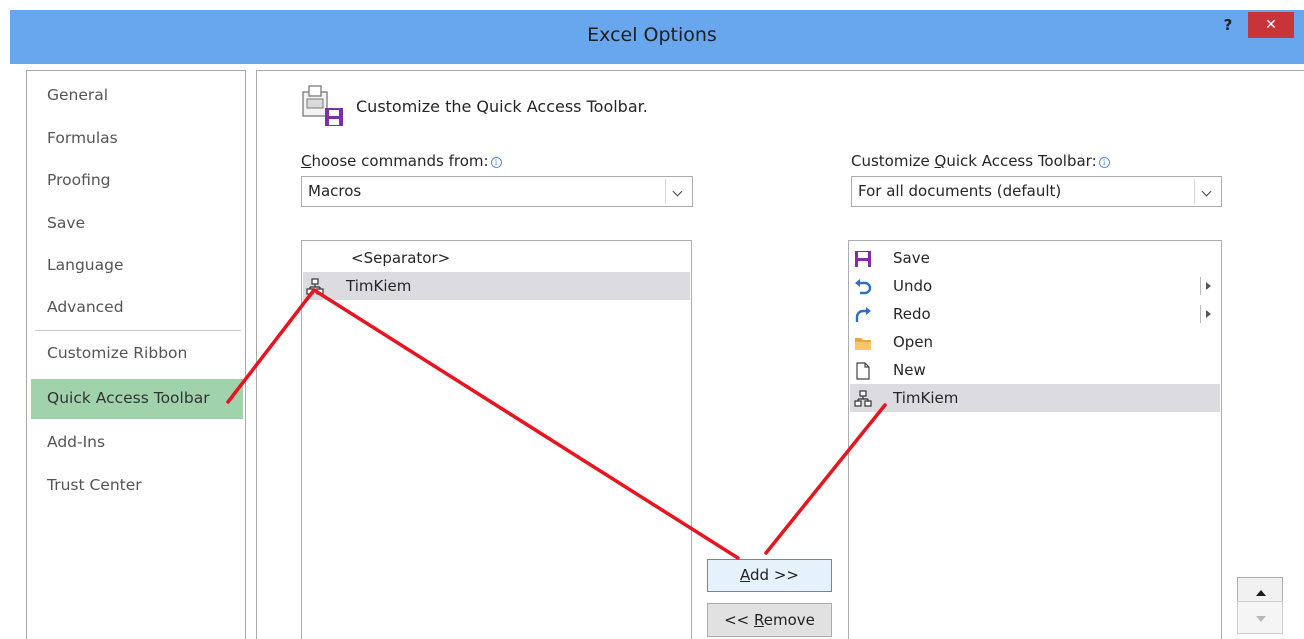 The width and height of the screenshot is (1304, 639). Describe the element at coordinates (1035, 342) in the screenshot. I see `list-item: Open` at that location.